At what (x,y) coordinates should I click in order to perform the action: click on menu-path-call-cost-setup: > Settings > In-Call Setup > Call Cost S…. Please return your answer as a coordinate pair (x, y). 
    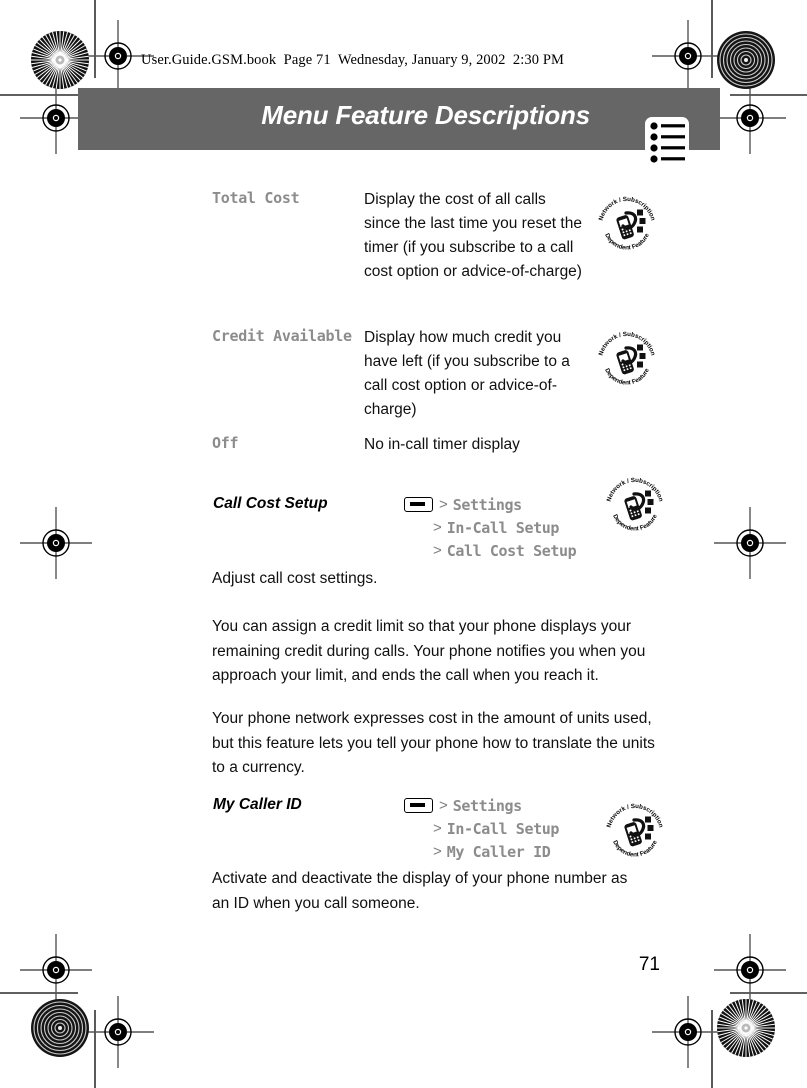
    Looking at the image, I should click on (490, 527).